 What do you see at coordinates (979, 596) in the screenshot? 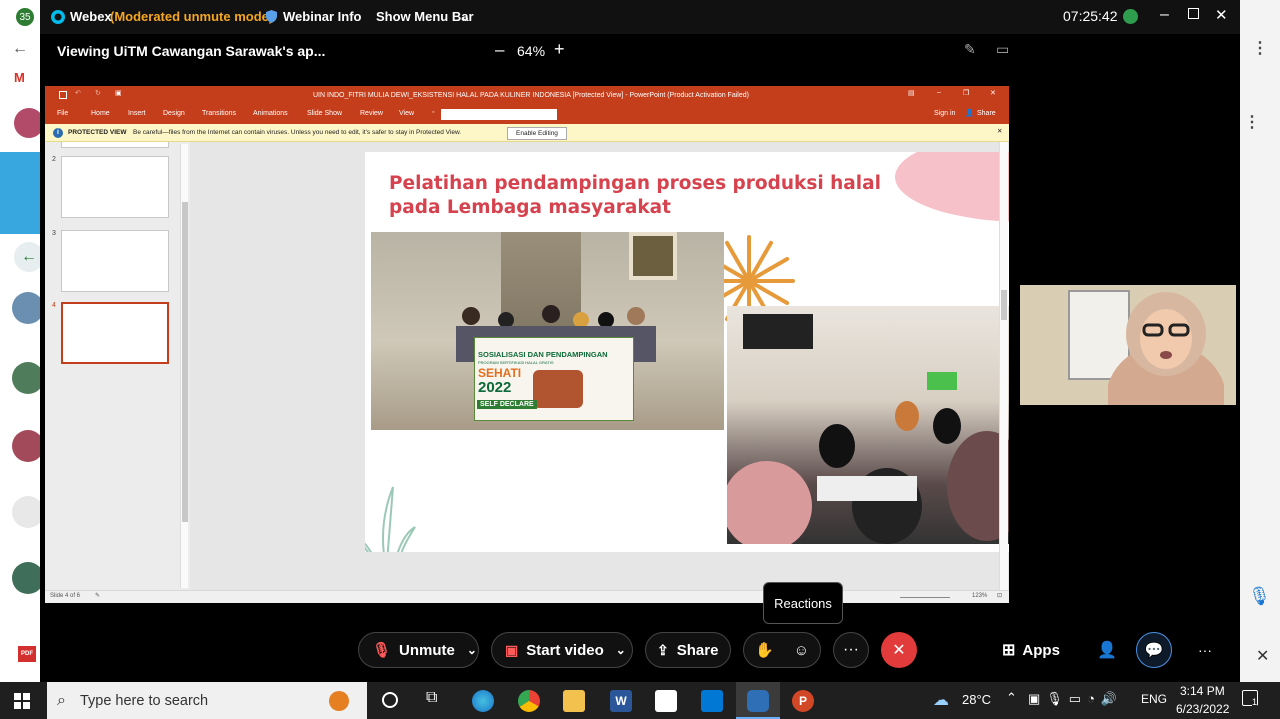
I see `zoom-percent: 123%` at bounding box center [979, 596].